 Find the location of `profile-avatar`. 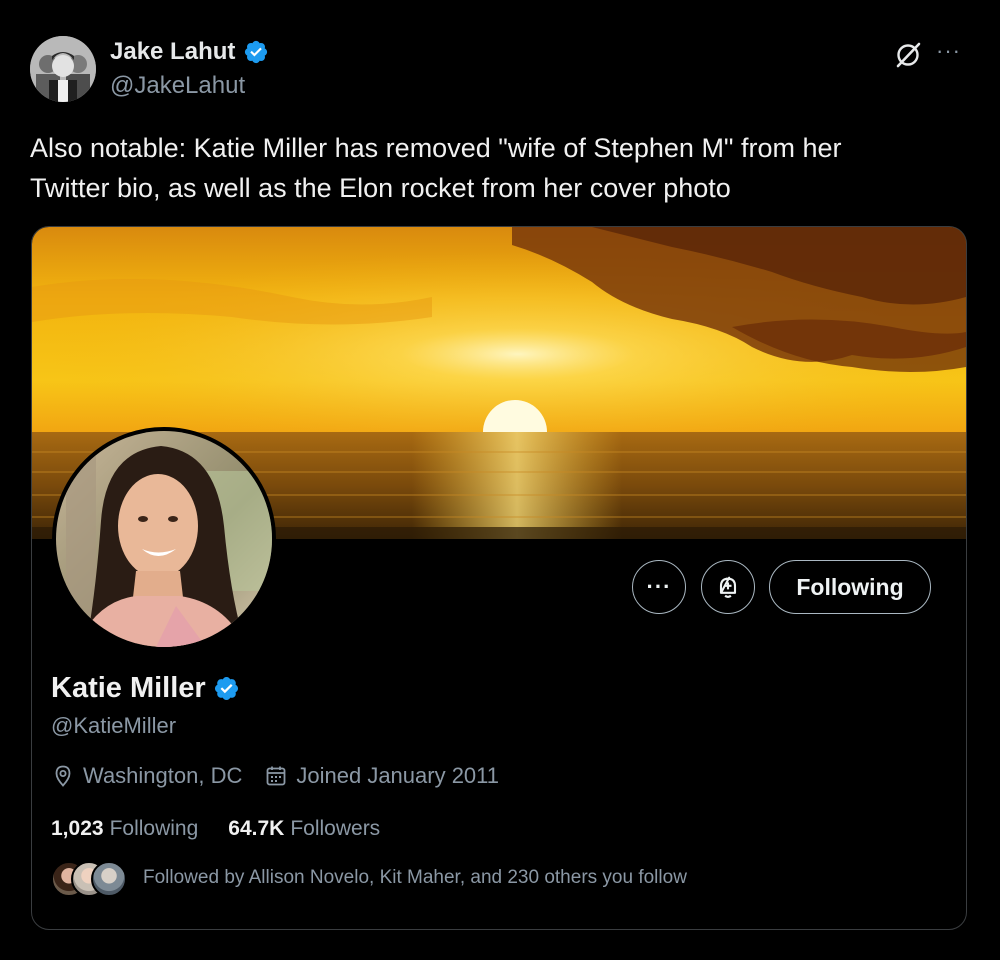

profile-avatar is located at coordinates (164, 539).